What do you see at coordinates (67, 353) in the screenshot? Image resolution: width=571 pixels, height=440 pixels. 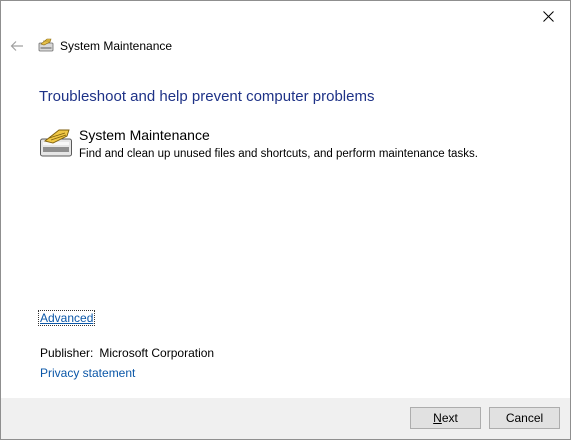 I see `publisher-label: Publisher:` at bounding box center [67, 353].